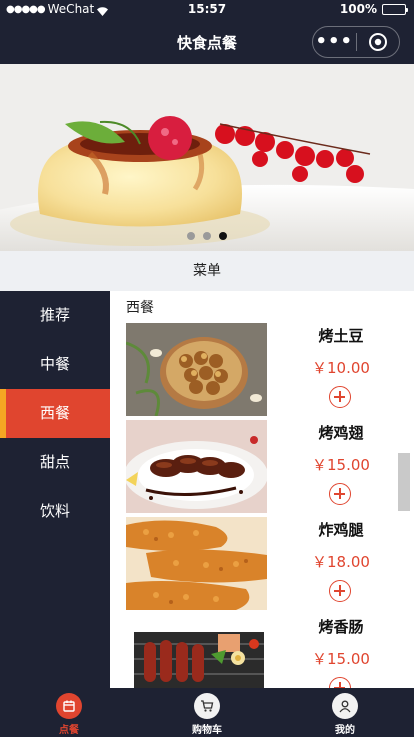 This screenshot has width=414, height=737. What do you see at coordinates (404, 482) in the screenshot?
I see `list-scrollbar` at bounding box center [404, 482].